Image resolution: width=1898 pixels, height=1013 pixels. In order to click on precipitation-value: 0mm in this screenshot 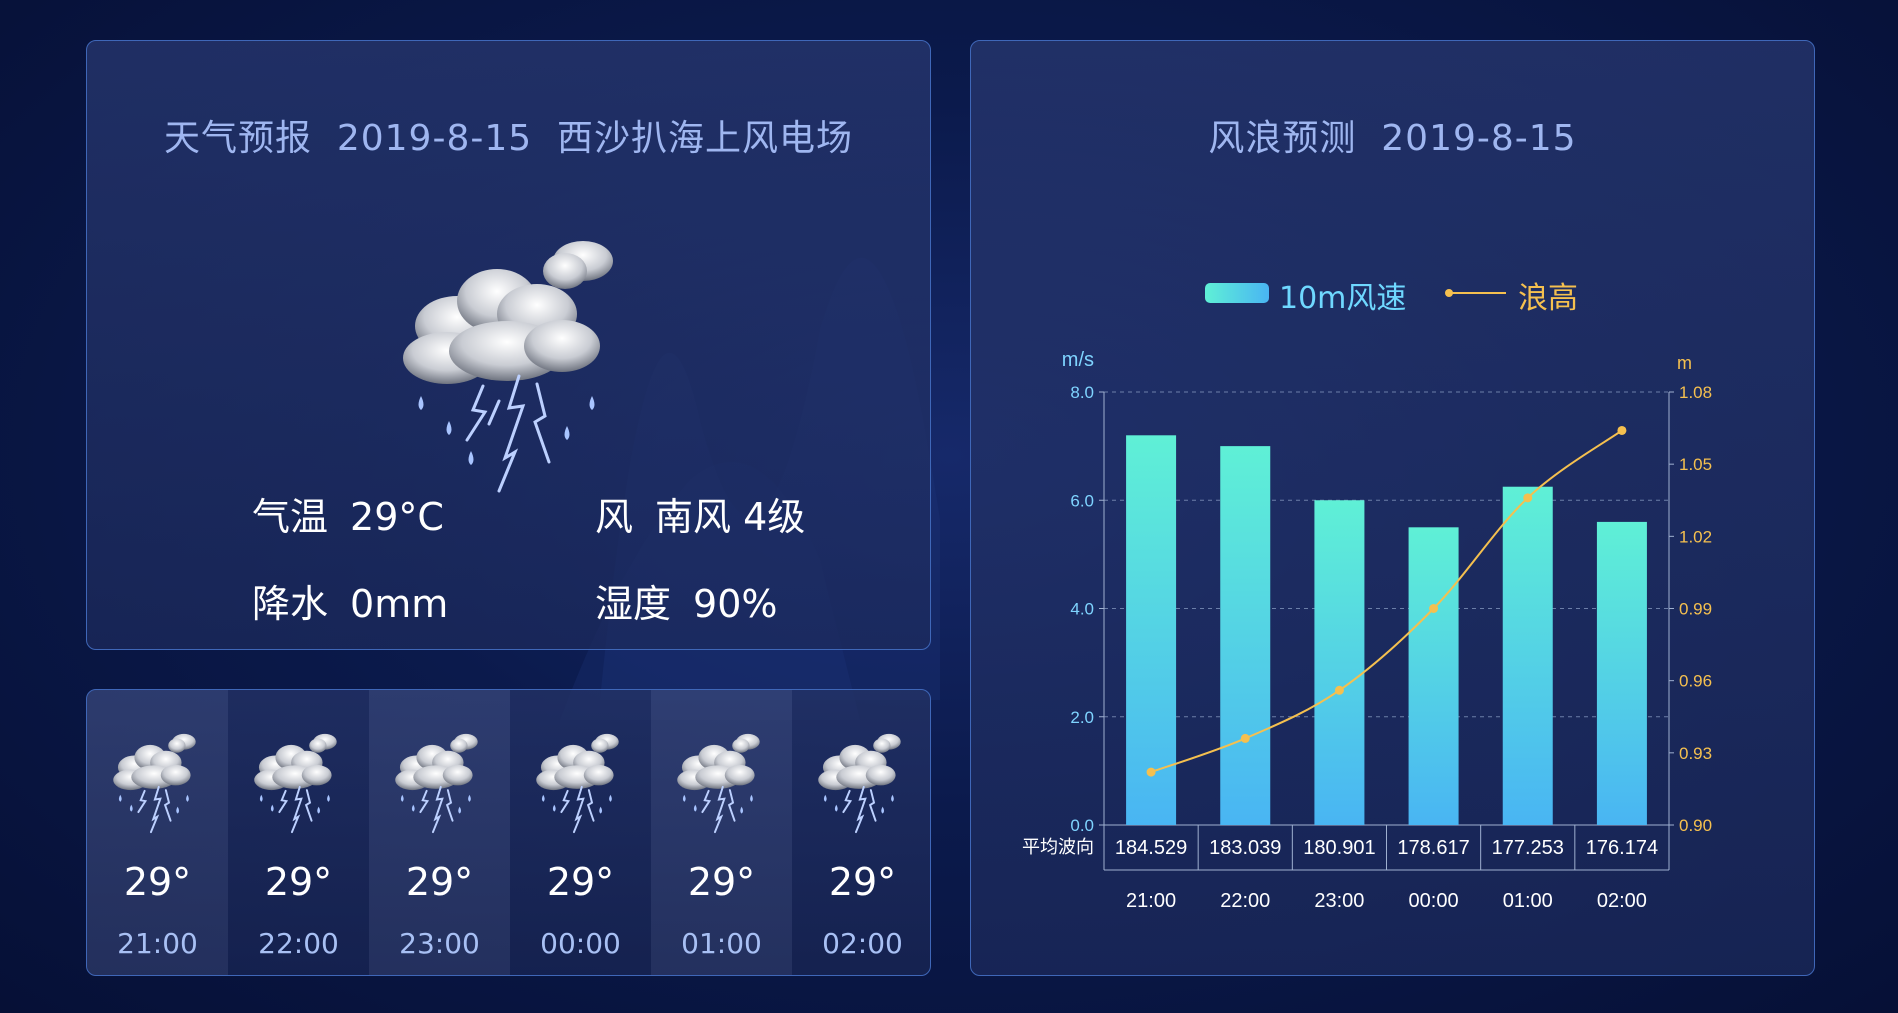, I will do `click(399, 604)`.